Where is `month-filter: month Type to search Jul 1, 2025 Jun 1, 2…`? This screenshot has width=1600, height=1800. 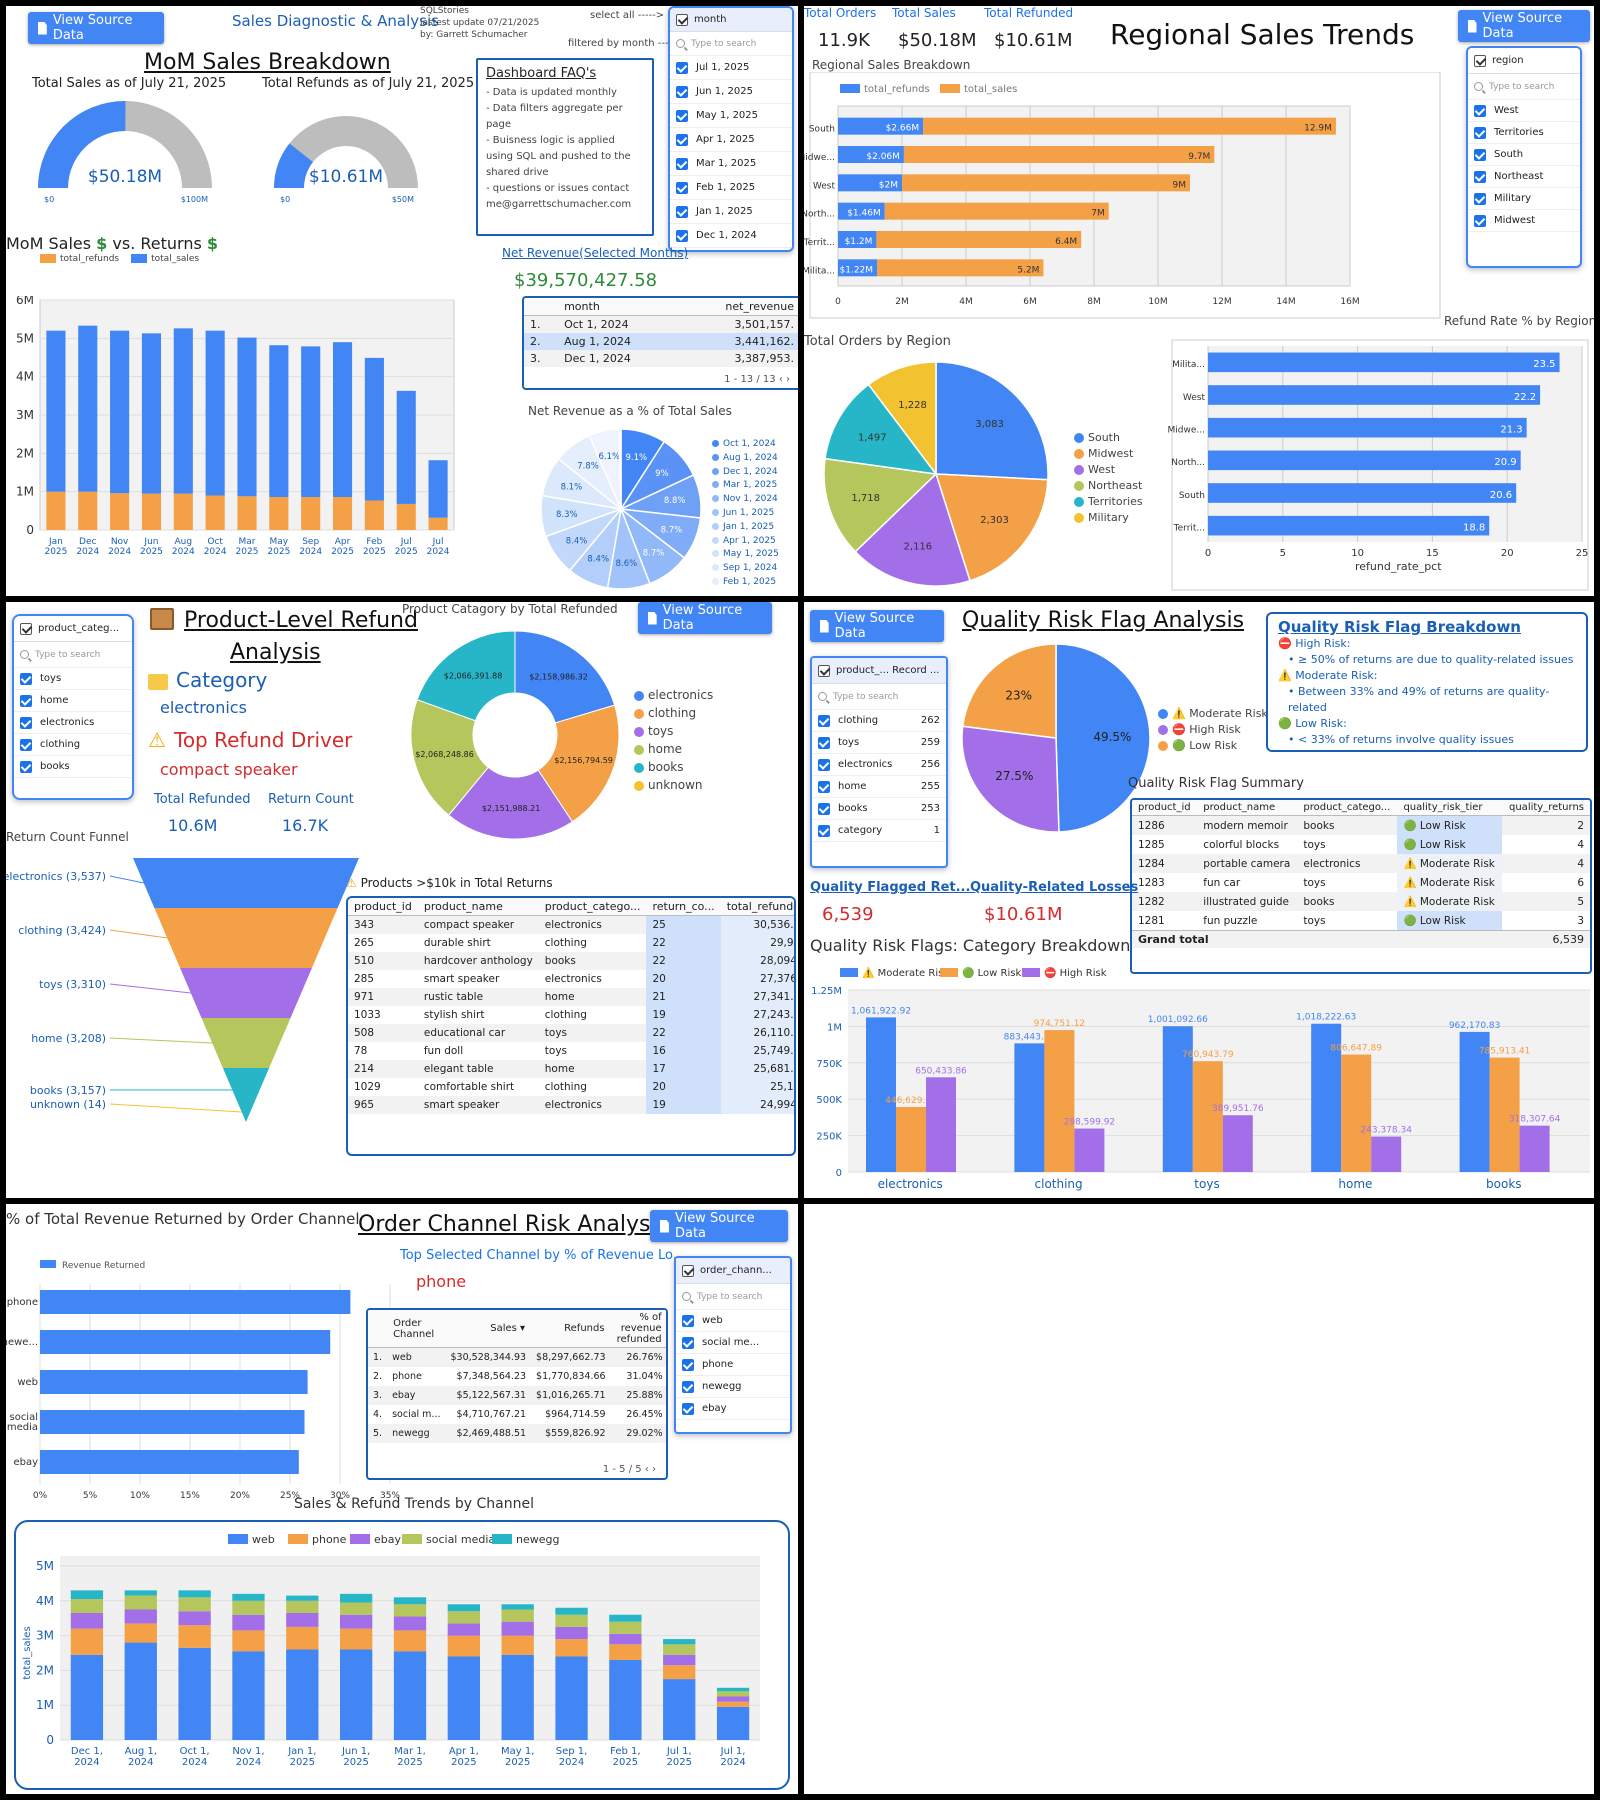
month-filter: month Type to search Jul 1, 2025 Jun 1, 2… is located at coordinates (731, 129).